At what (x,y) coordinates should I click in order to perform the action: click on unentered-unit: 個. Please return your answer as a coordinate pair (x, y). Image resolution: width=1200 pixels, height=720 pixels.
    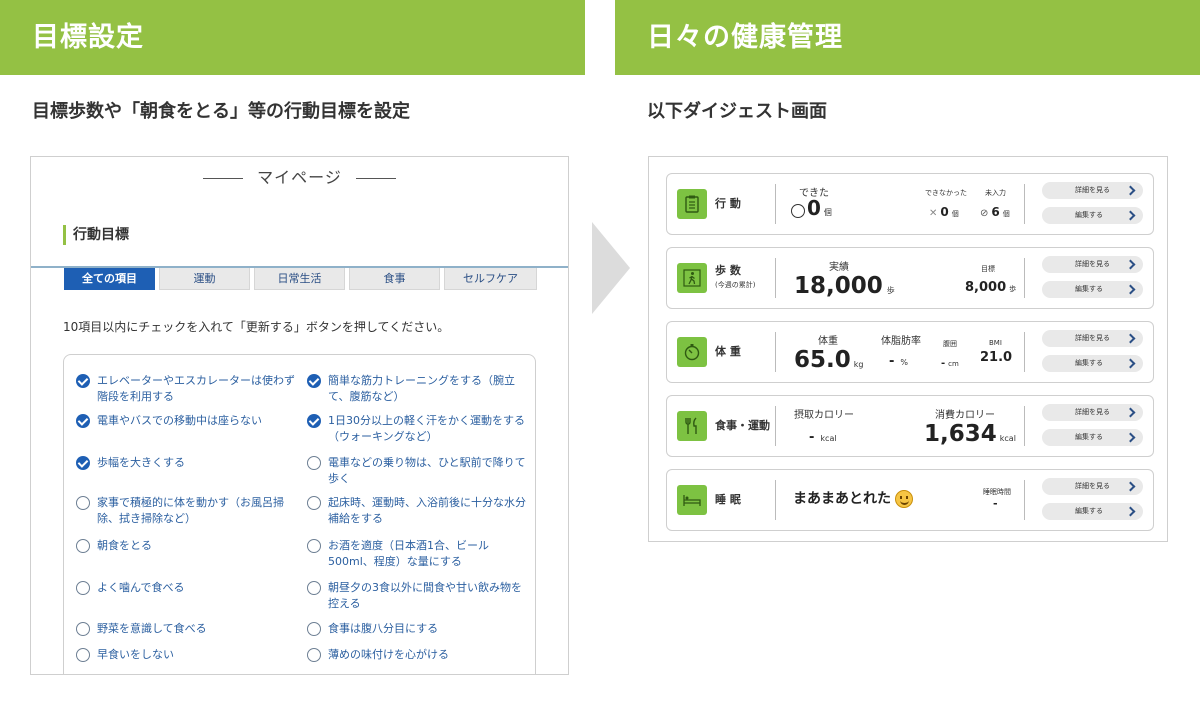
    Looking at the image, I should click on (1006, 214).